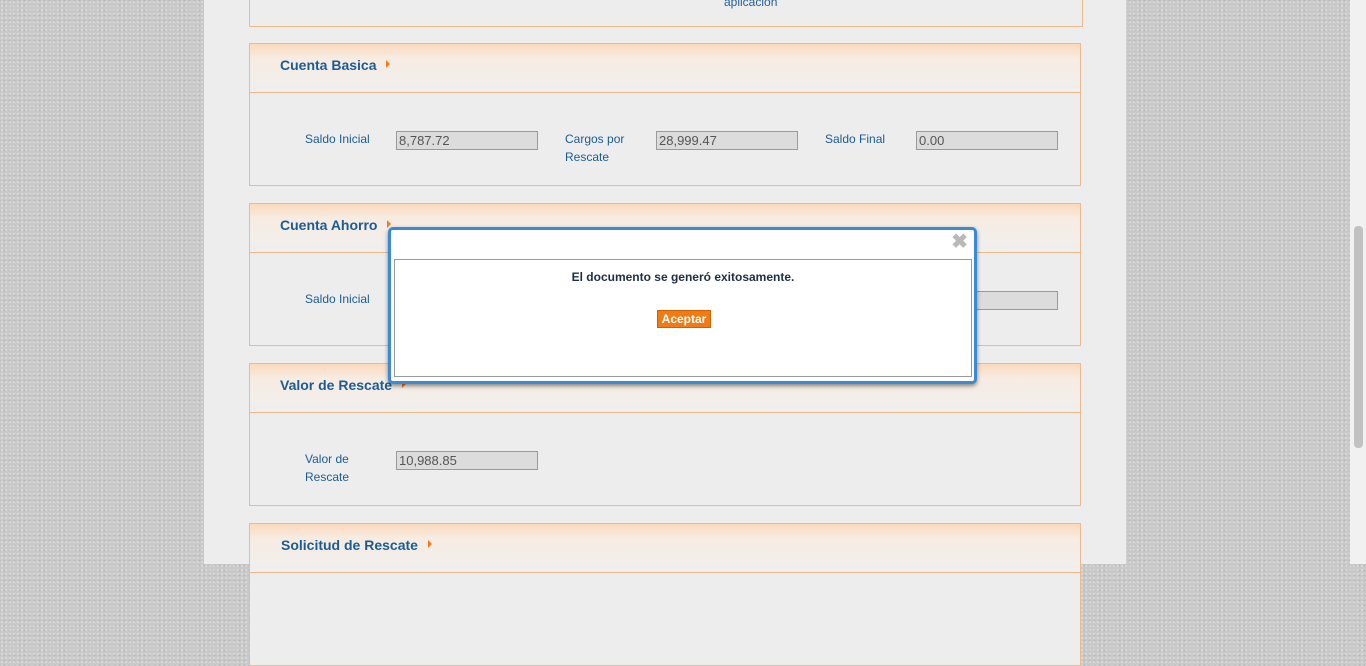 This screenshot has height=666, width=1366. I want to click on page-scrollbar, so click(1358, 282).